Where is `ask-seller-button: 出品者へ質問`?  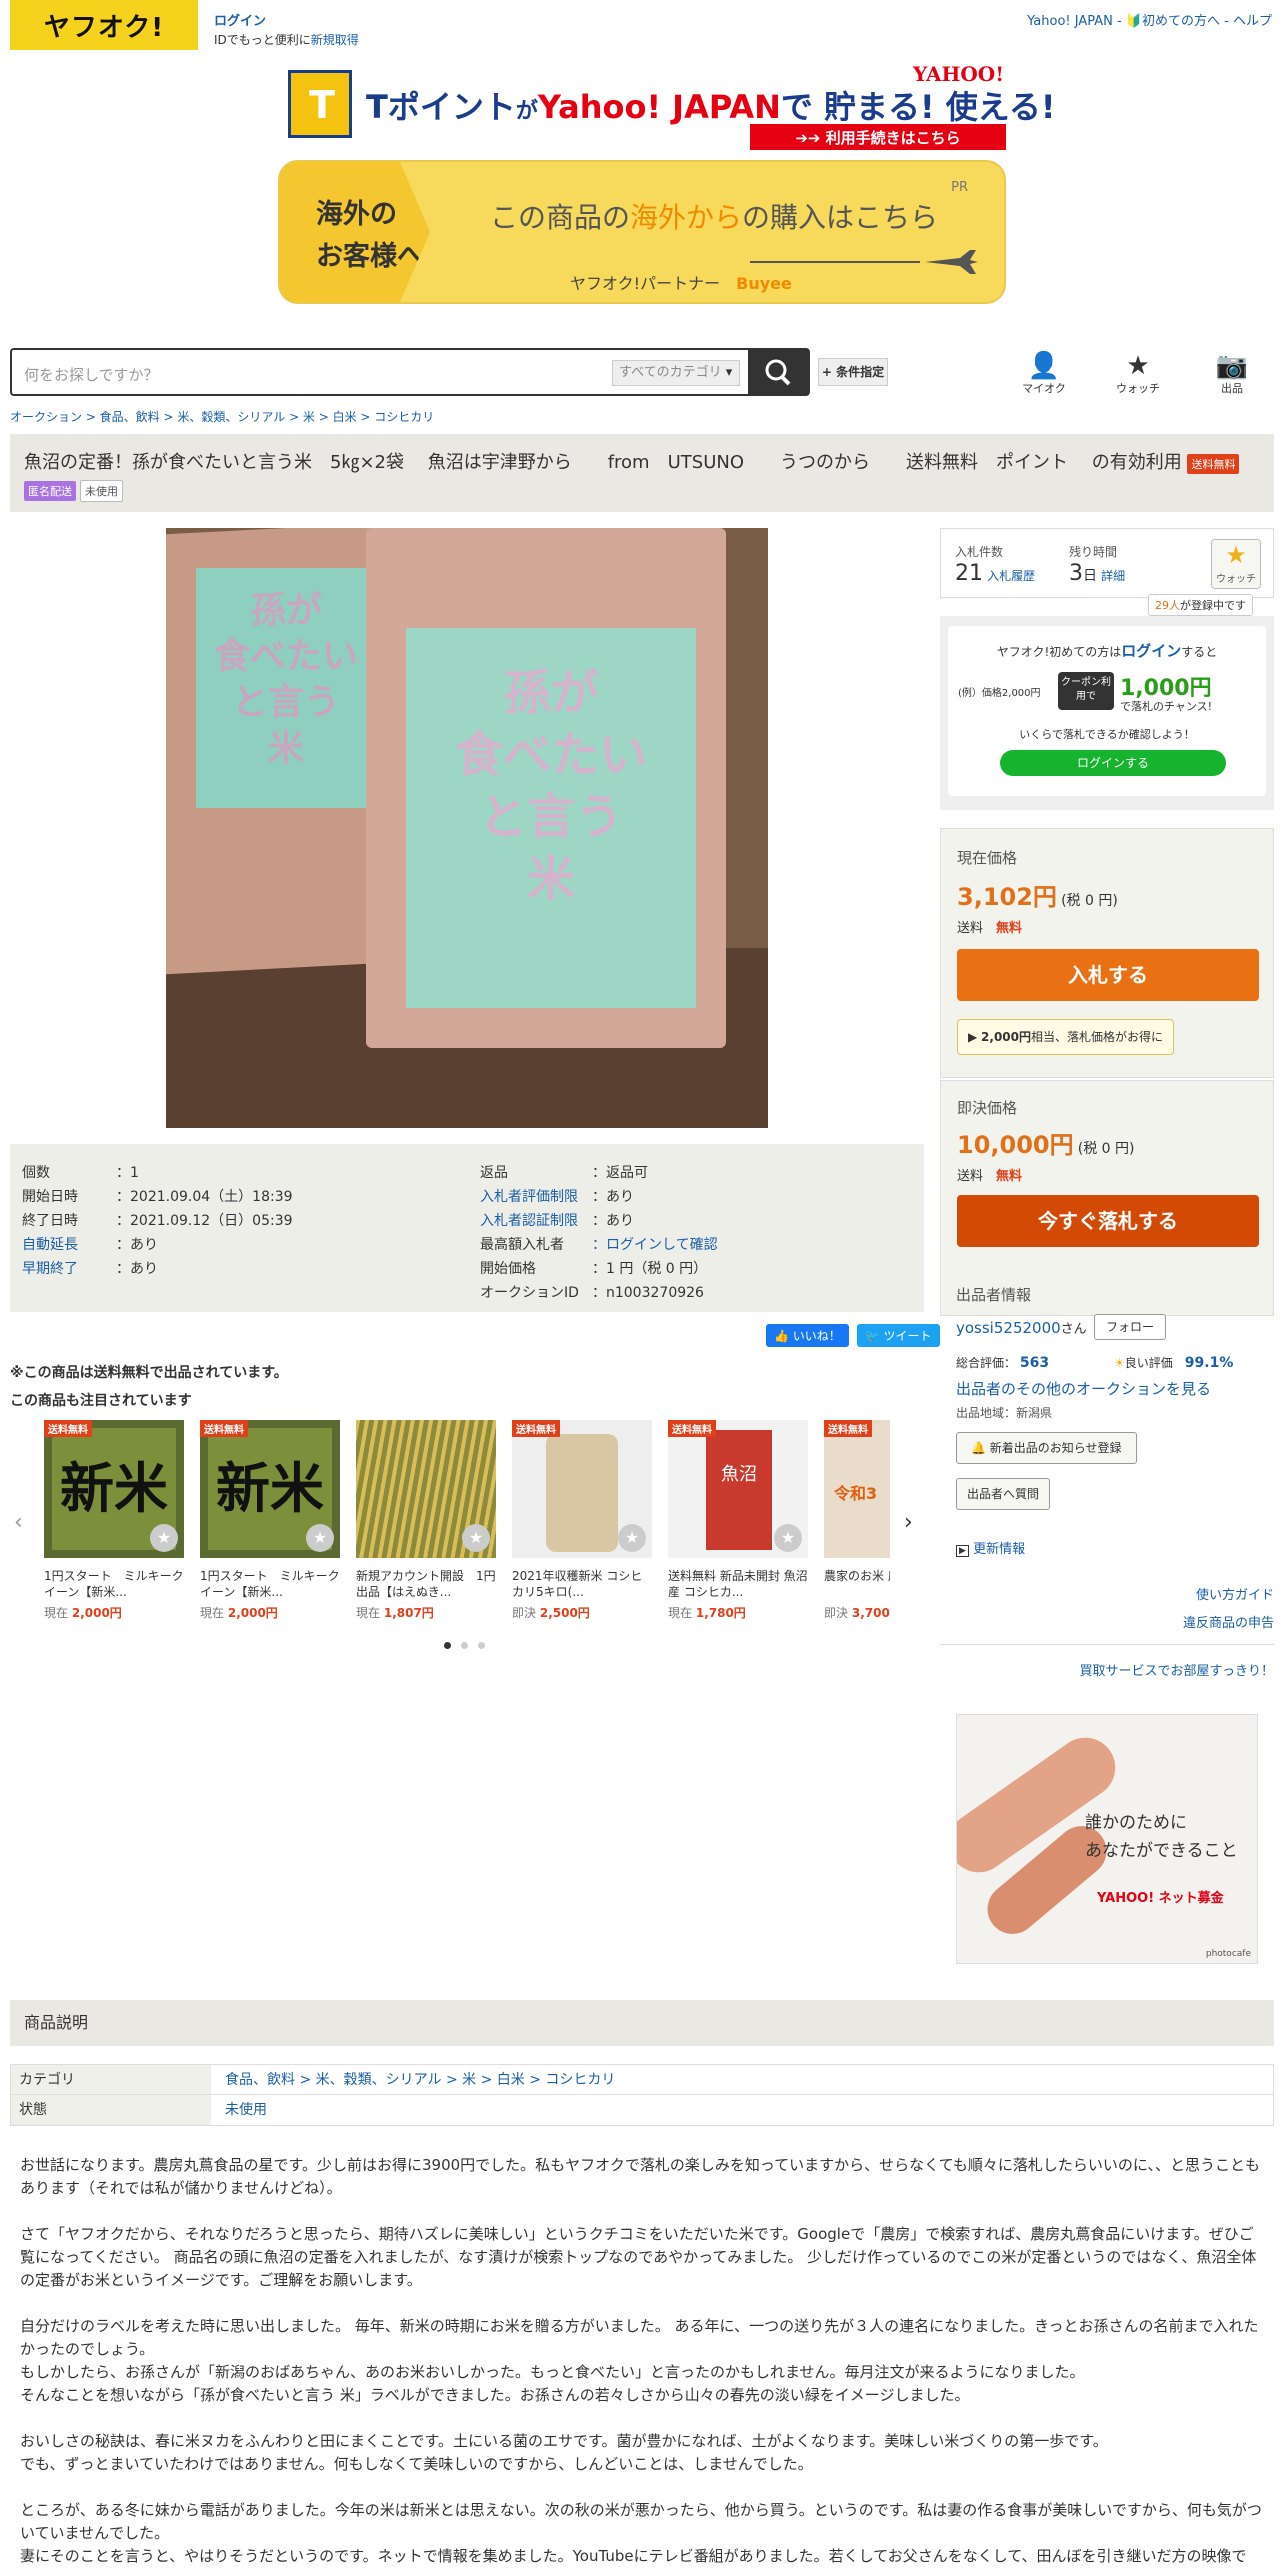
ask-seller-button: 出品者へ質問 is located at coordinates (1003, 1494).